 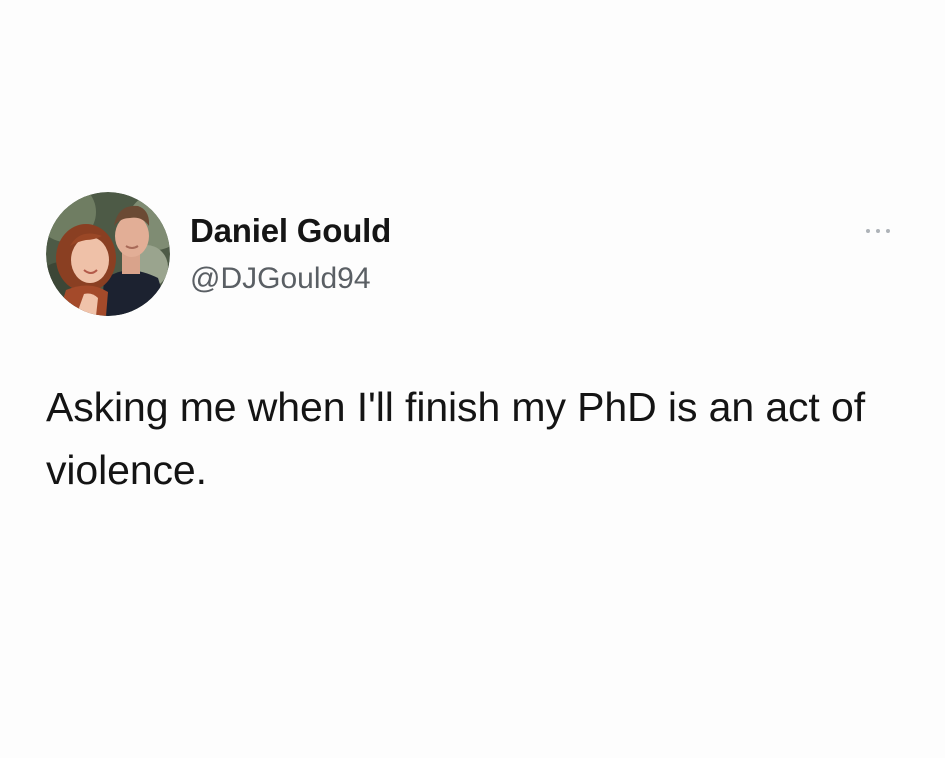 I want to click on author-display-name: Daniel Gould, so click(x=290, y=231).